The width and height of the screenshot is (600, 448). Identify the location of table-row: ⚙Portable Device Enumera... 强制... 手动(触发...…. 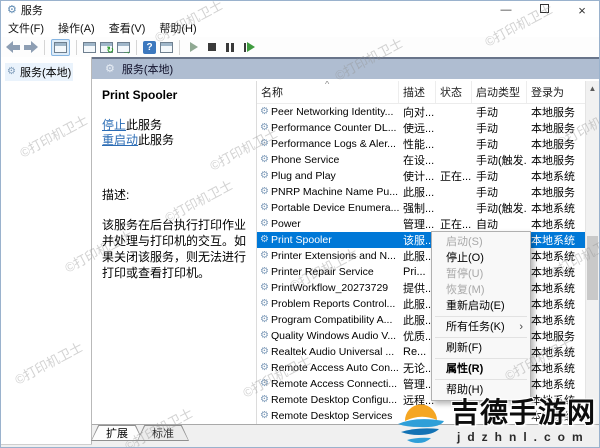
(421, 208).